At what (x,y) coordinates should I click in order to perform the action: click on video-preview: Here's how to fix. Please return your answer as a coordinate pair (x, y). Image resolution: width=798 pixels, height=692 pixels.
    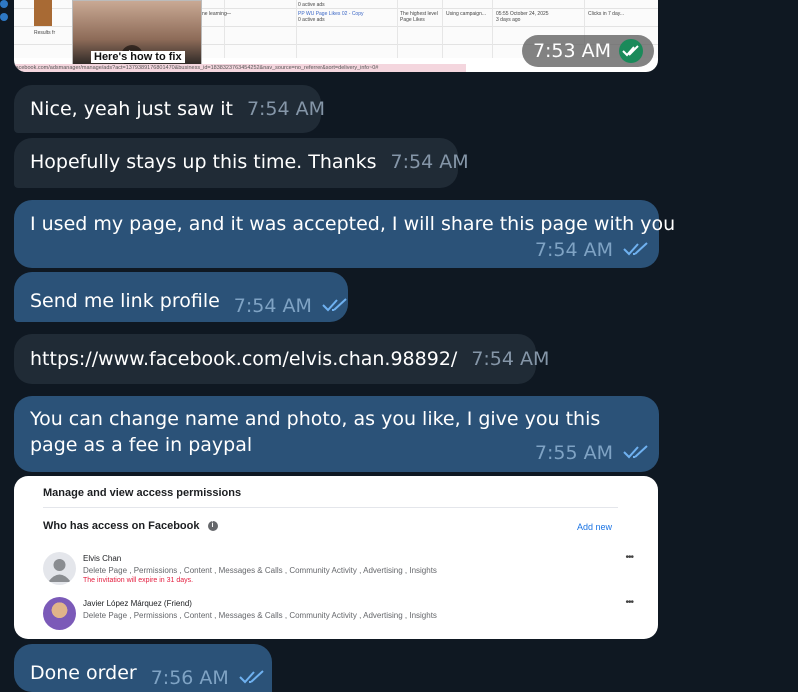
    Looking at the image, I should click on (137, 33).